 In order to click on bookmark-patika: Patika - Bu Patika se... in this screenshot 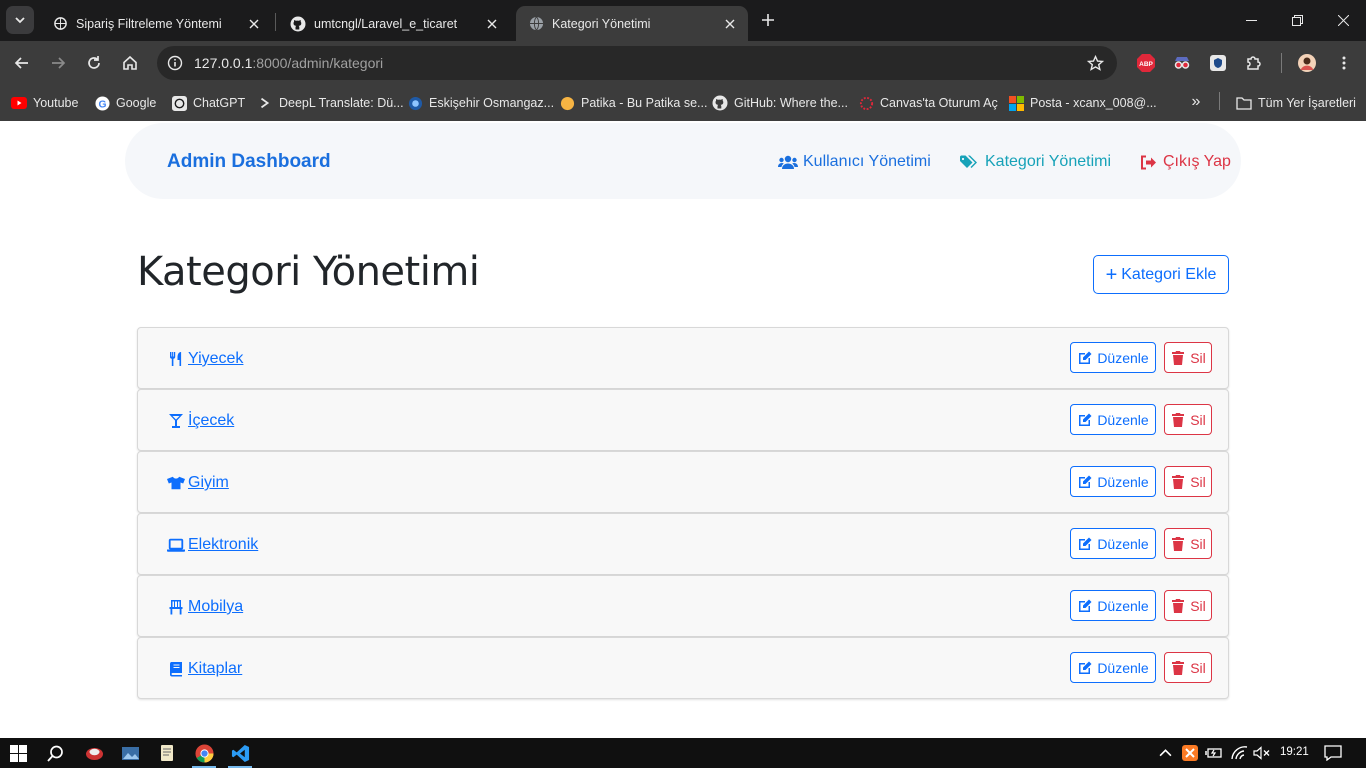, I will do `click(633, 103)`.